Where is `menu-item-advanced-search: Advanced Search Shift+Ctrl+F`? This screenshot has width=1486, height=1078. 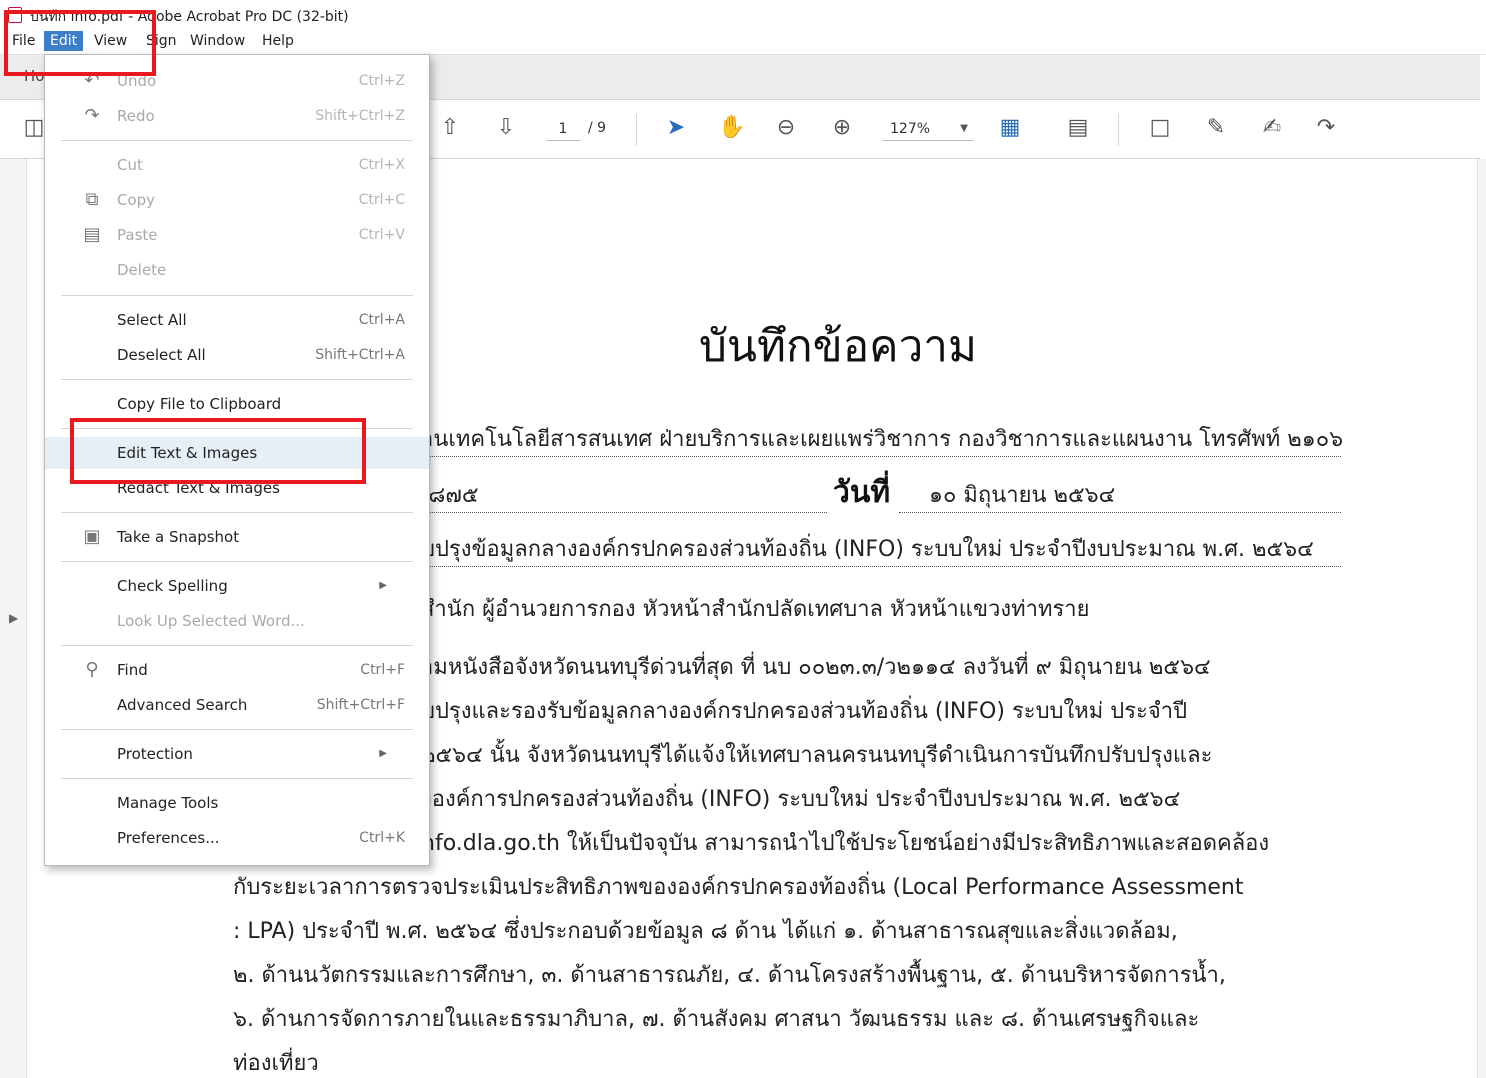
menu-item-advanced-search: Advanced Search Shift+Ctrl+F is located at coordinates (237, 705).